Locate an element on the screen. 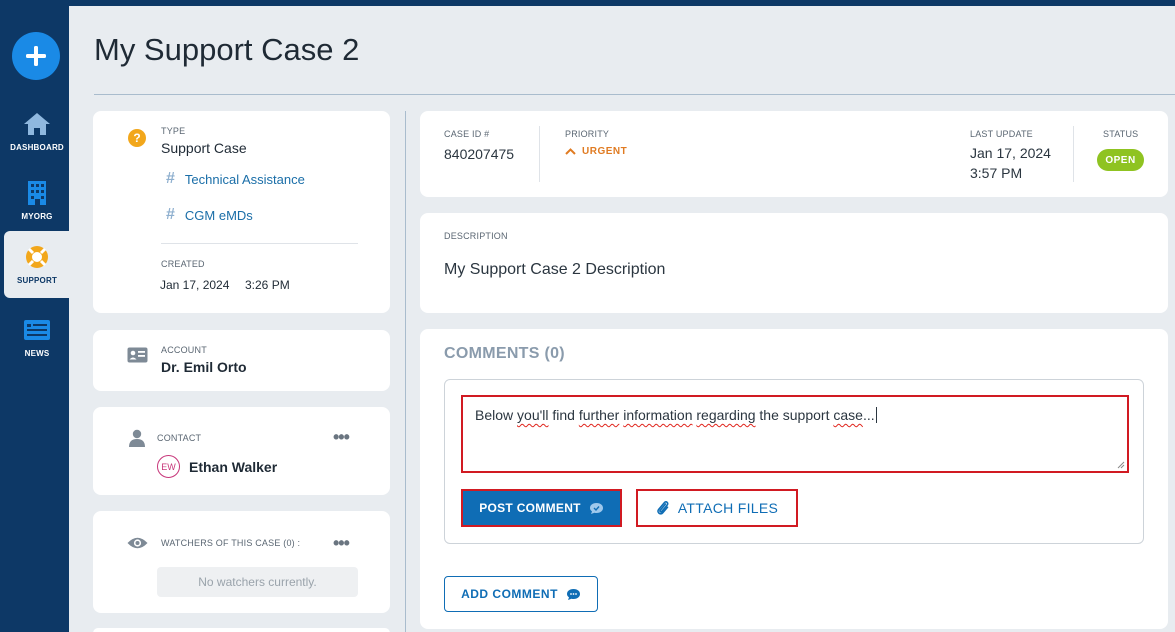 The image size is (1175, 632). create-button is located at coordinates (36, 56).